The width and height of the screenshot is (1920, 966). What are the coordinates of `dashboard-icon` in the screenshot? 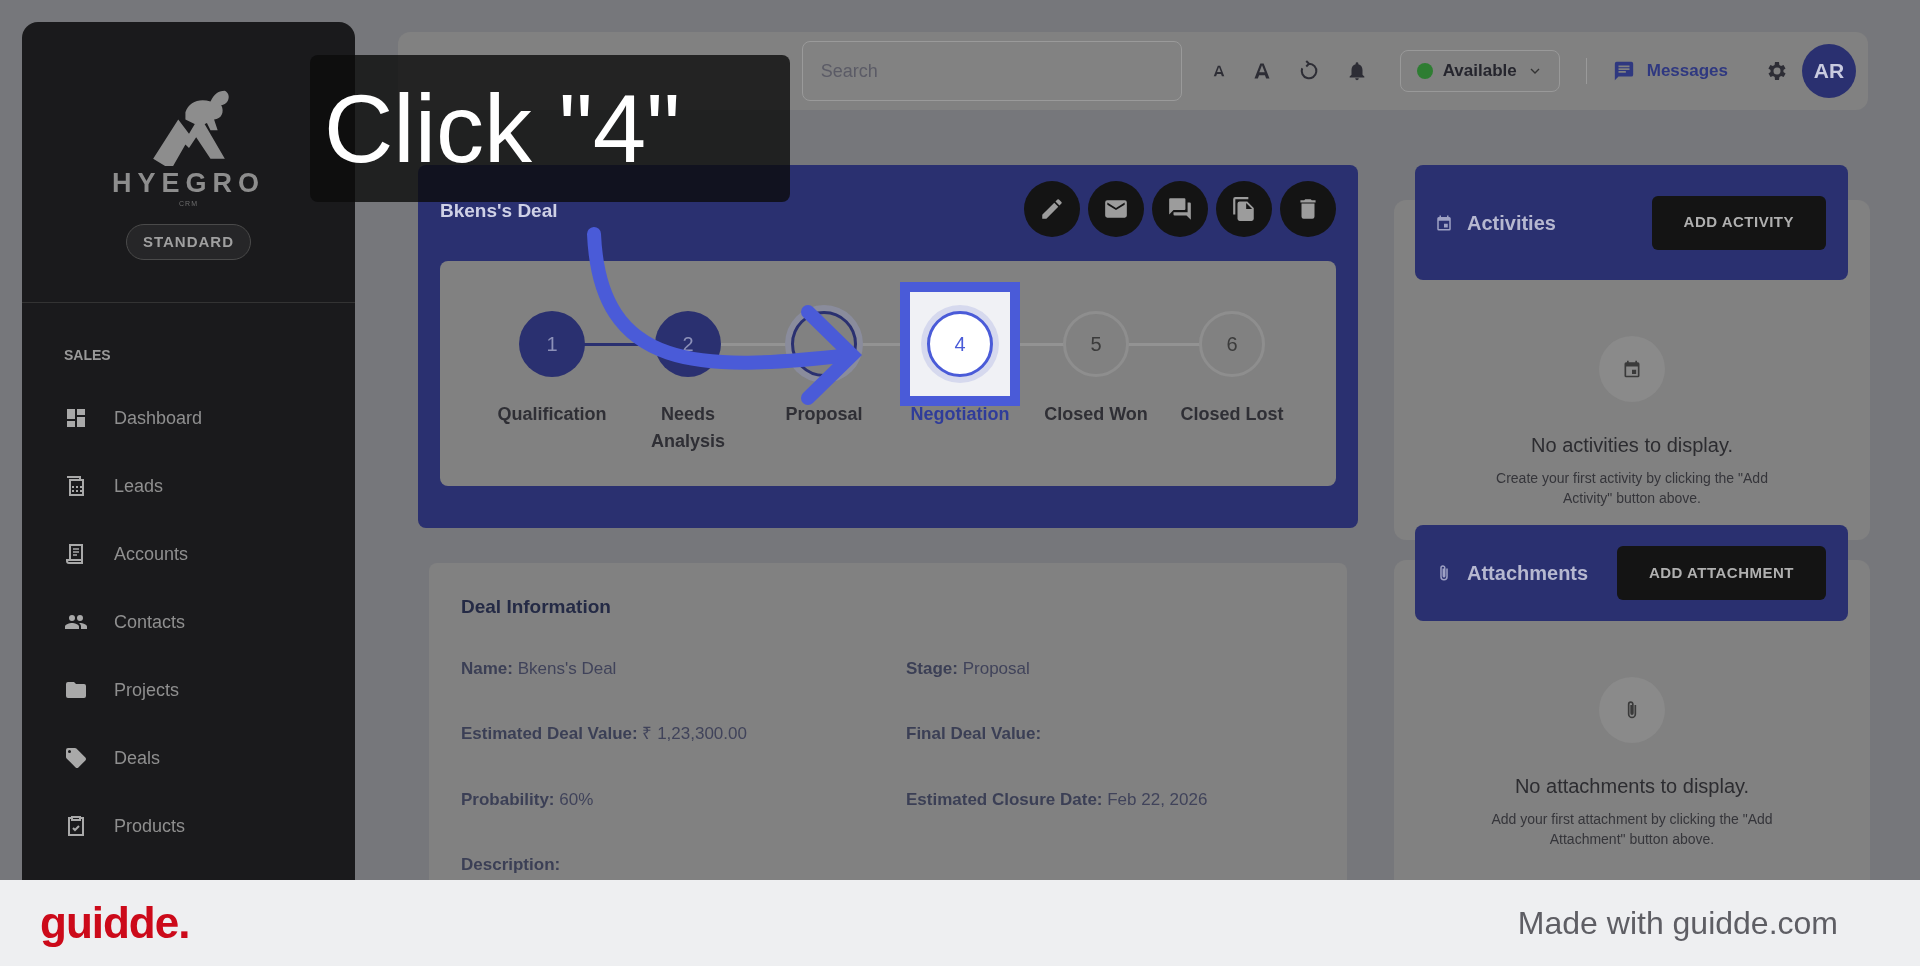 It's located at (76, 418).